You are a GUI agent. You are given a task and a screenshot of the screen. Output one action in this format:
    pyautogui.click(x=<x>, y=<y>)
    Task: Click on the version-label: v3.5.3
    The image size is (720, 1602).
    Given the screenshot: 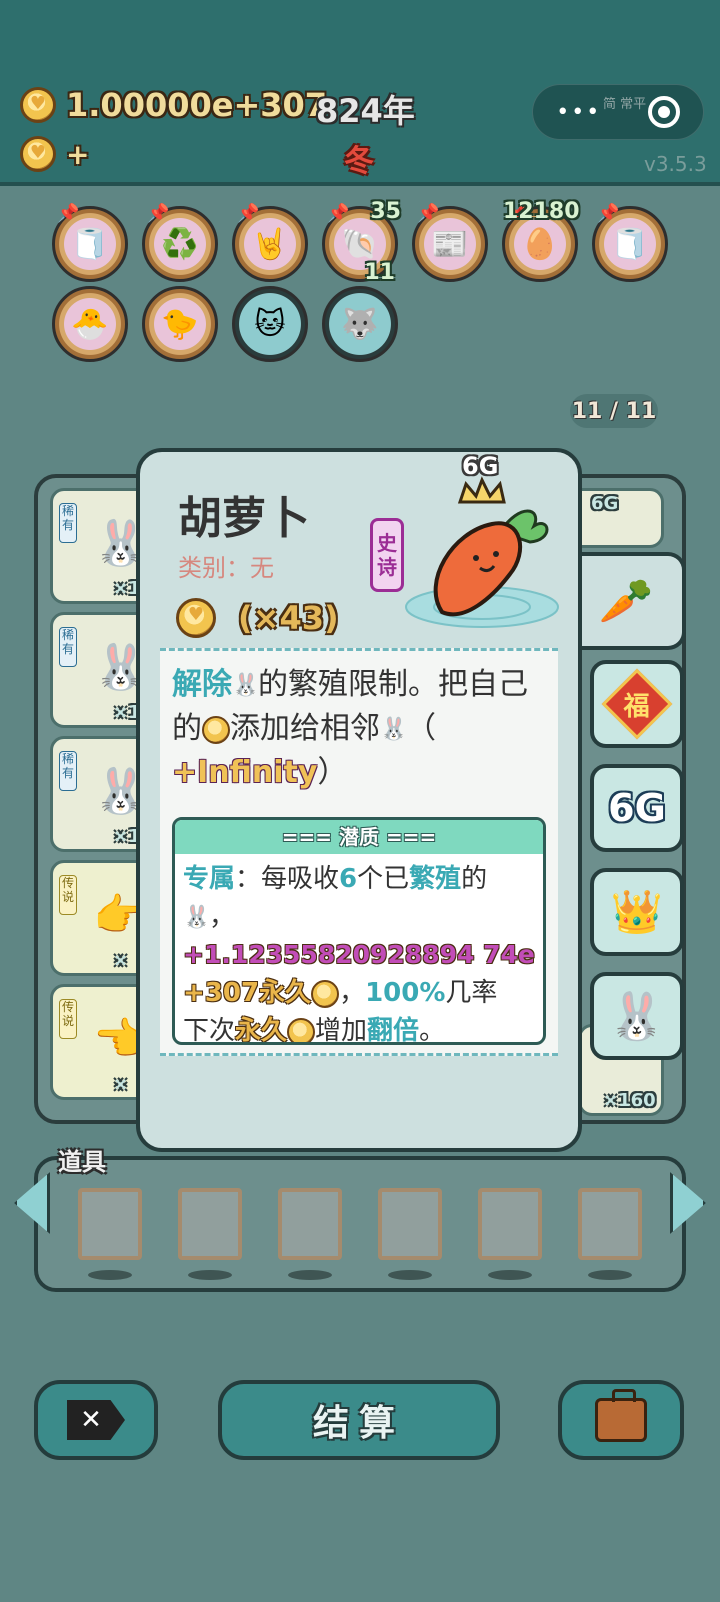 What is the action you would take?
    pyautogui.click(x=675, y=164)
    